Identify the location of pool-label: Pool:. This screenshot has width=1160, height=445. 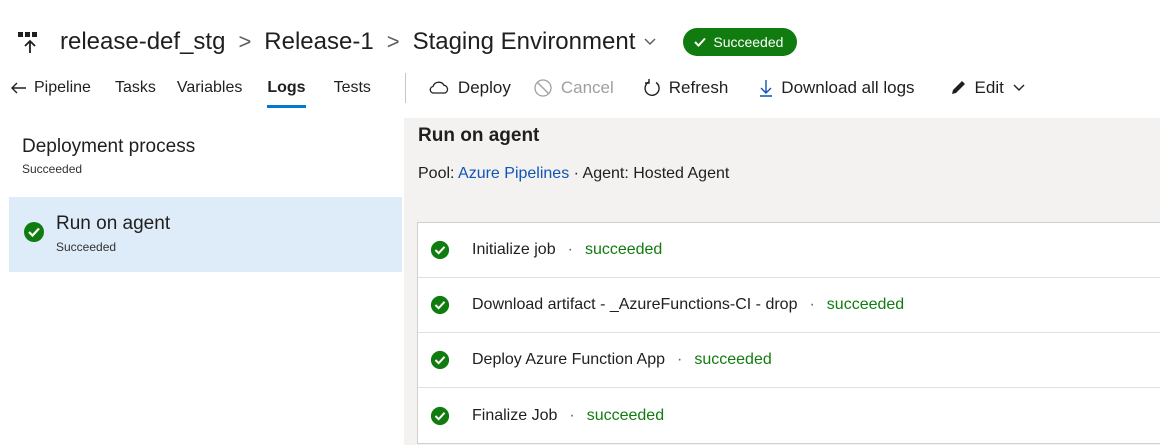
(436, 173).